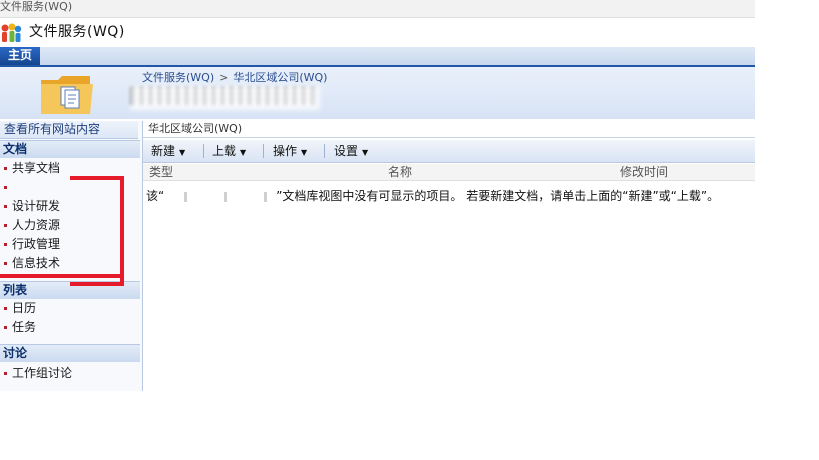 Image resolution: width=819 pixels, height=460 pixels. Describe the element at coordinates (224, 151) in the screenshot. I see `upload-menu-label: 上载` at that location.